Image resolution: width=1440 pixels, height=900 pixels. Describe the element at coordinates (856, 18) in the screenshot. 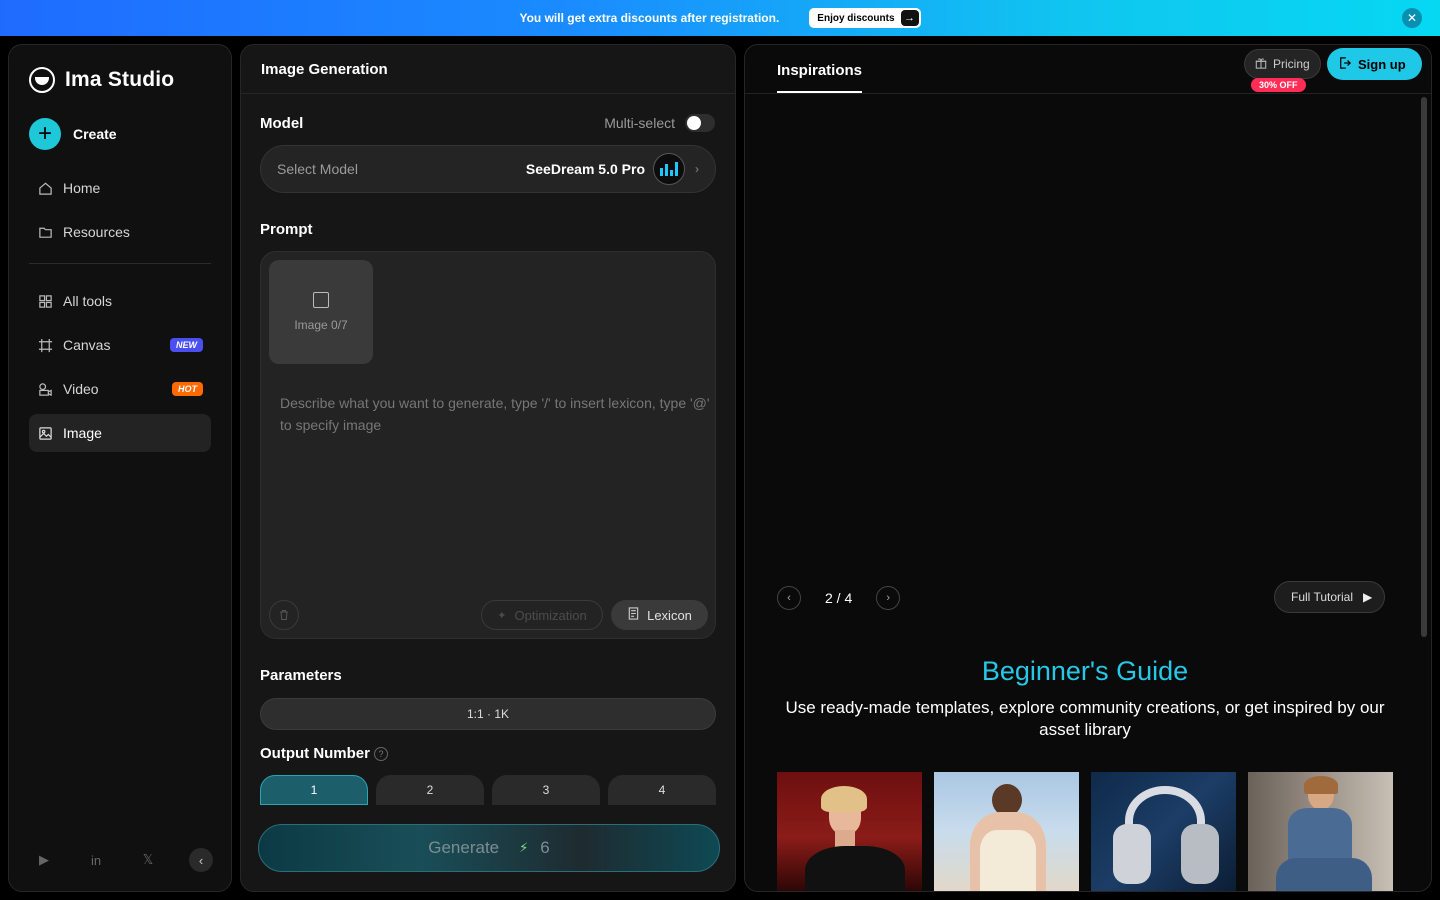

I see `enjoy-discounts-label: Enjoy discounts` at that location.